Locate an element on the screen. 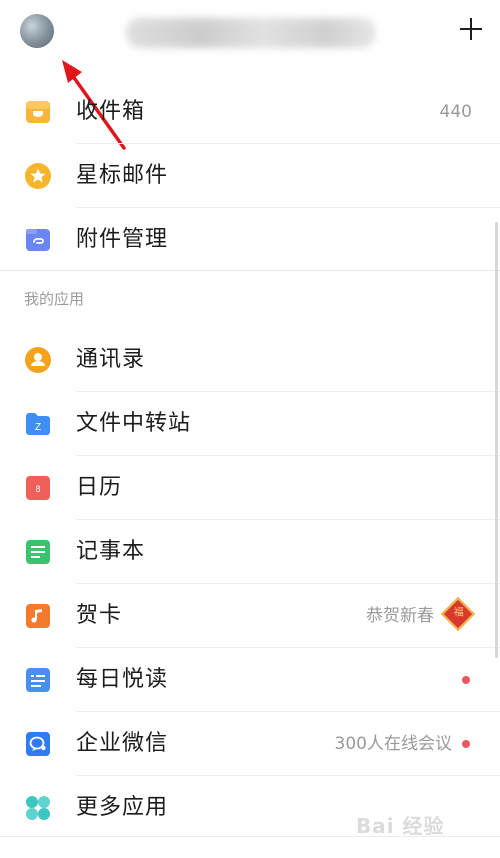 The width and height of the screenshot is (500, 858). app-label: 企业微信 is located at coordinates (122, 743).